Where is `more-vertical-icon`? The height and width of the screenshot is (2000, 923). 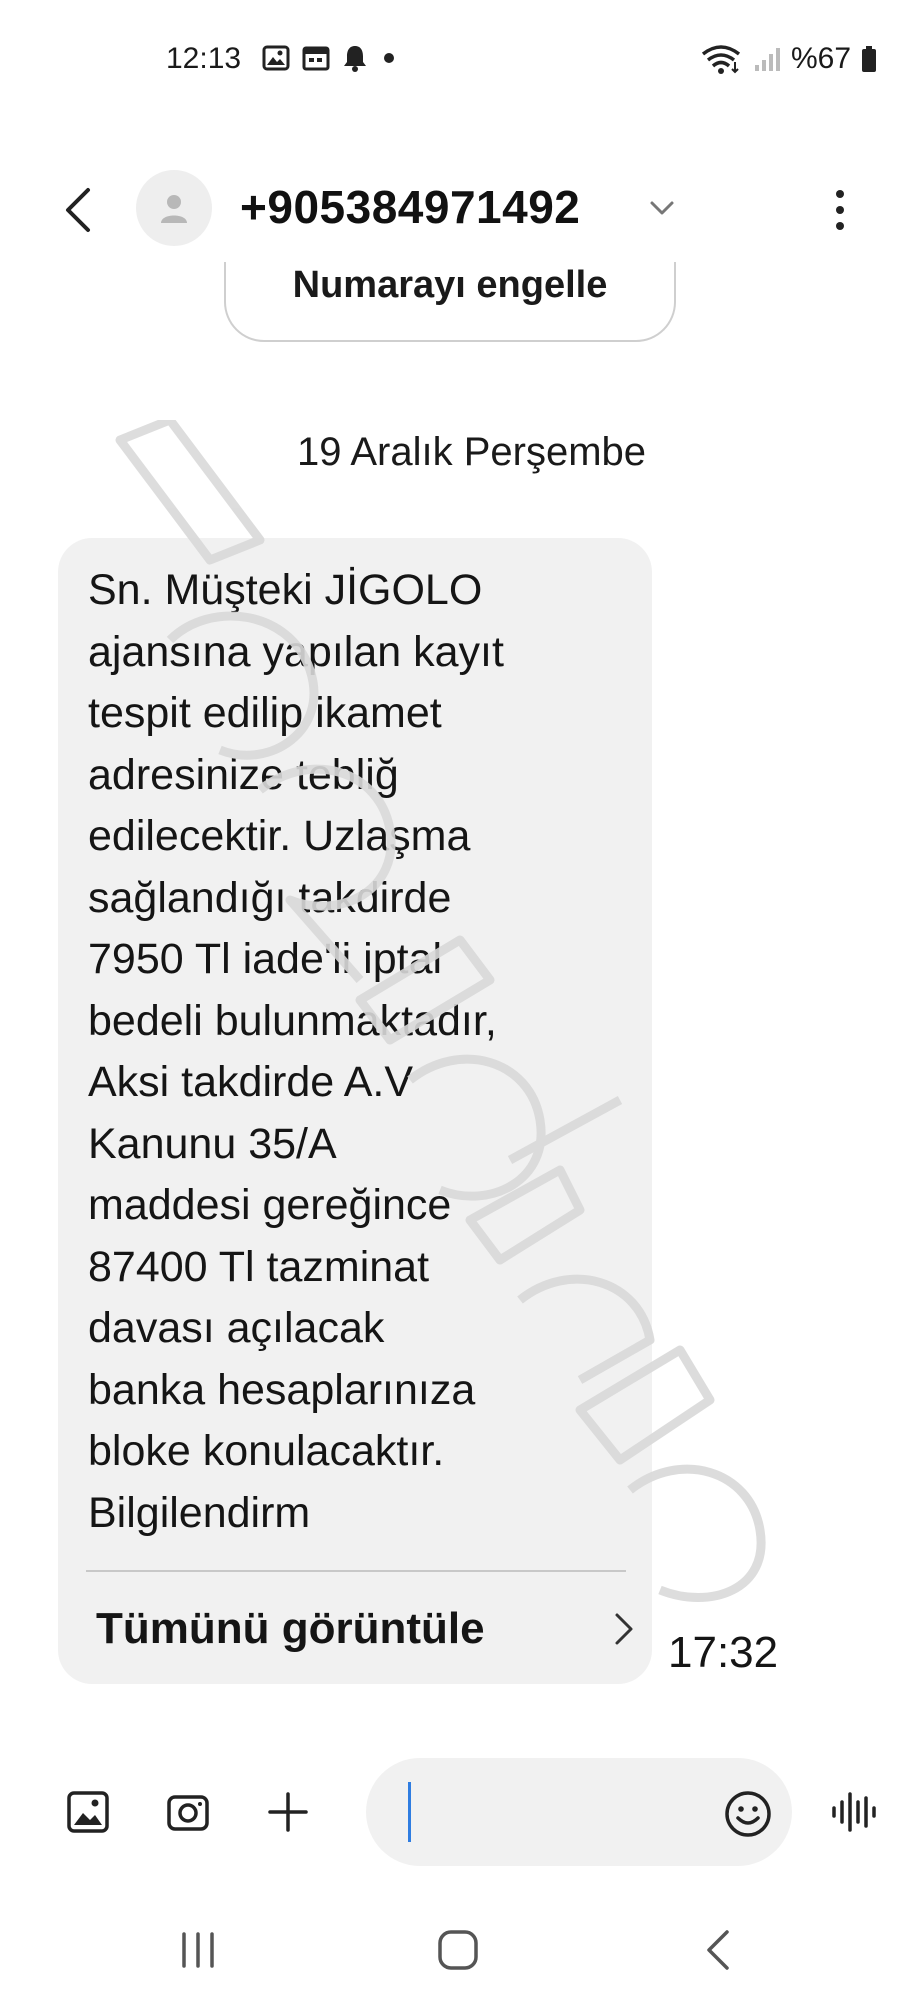 more-vertical-icon is located at coordinates (840, 210).